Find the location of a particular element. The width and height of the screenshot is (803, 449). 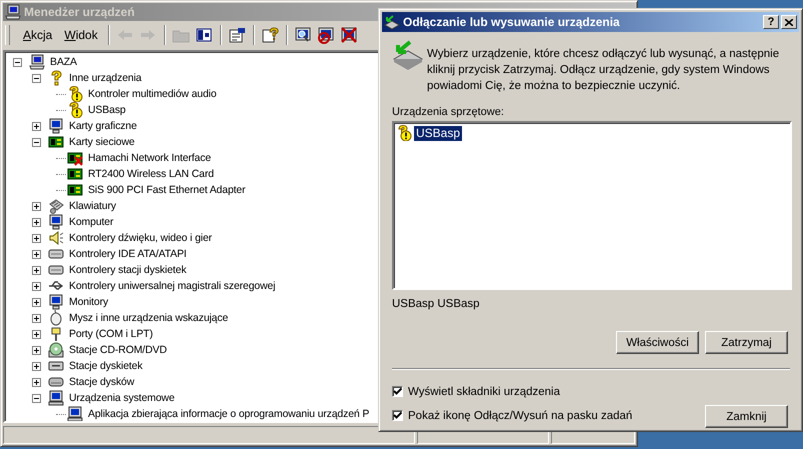

tree-item: Kontrolery IDE ATA/ATAPI is located at coordinates (128, 254).